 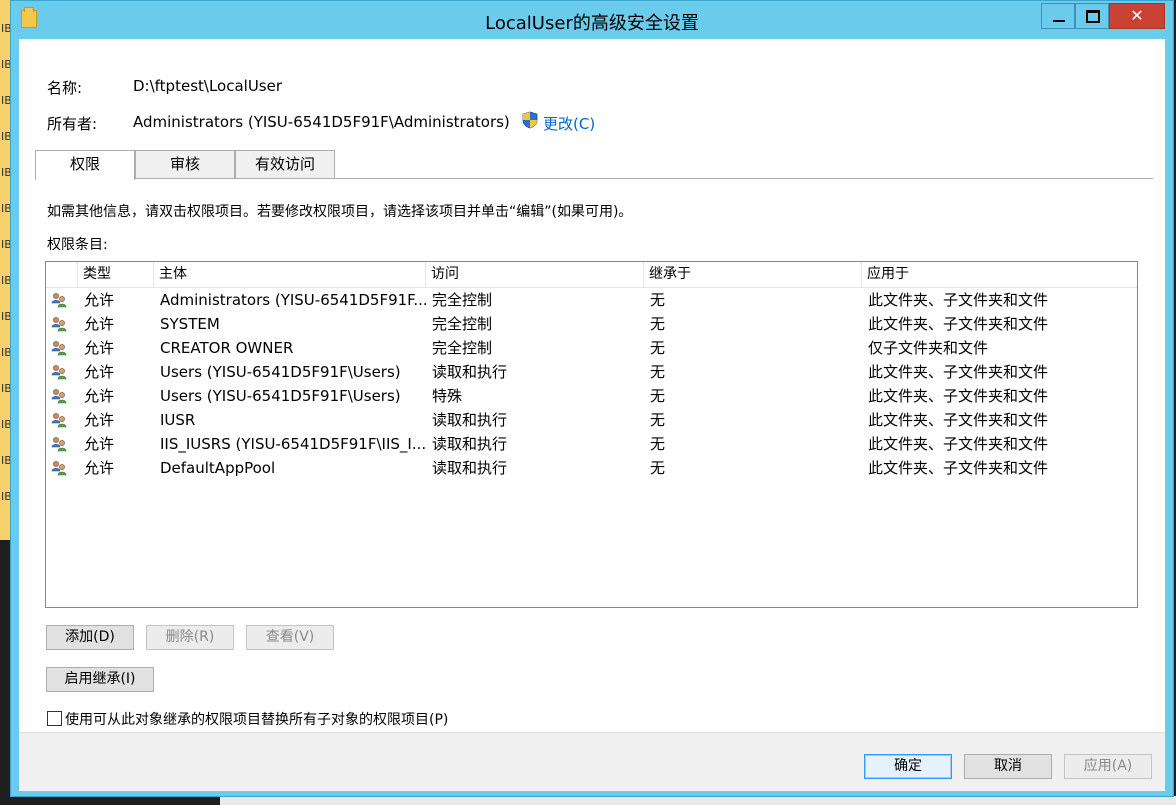 I want to click on list-header: 类型 主体 访问 继承于 应用于, so click(x=591, y=275).